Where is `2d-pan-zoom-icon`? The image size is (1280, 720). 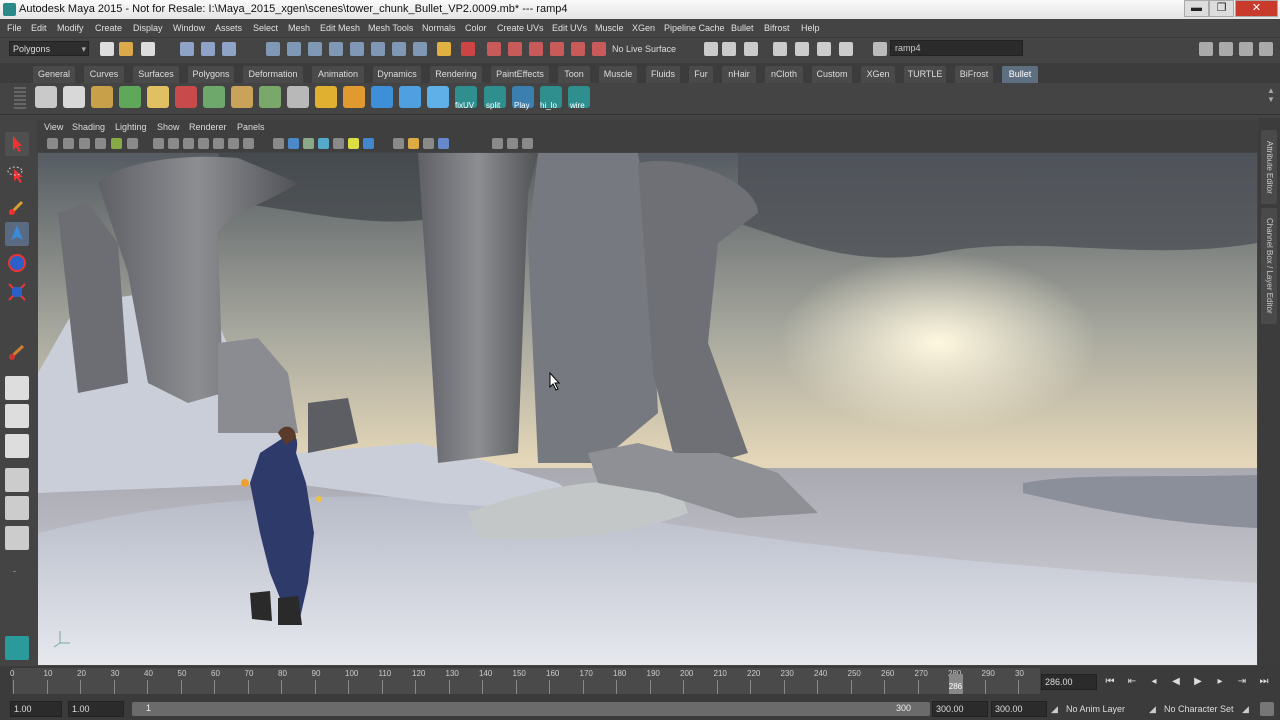
2d-pan-zoom-icon is located at coordinates (132, 143).